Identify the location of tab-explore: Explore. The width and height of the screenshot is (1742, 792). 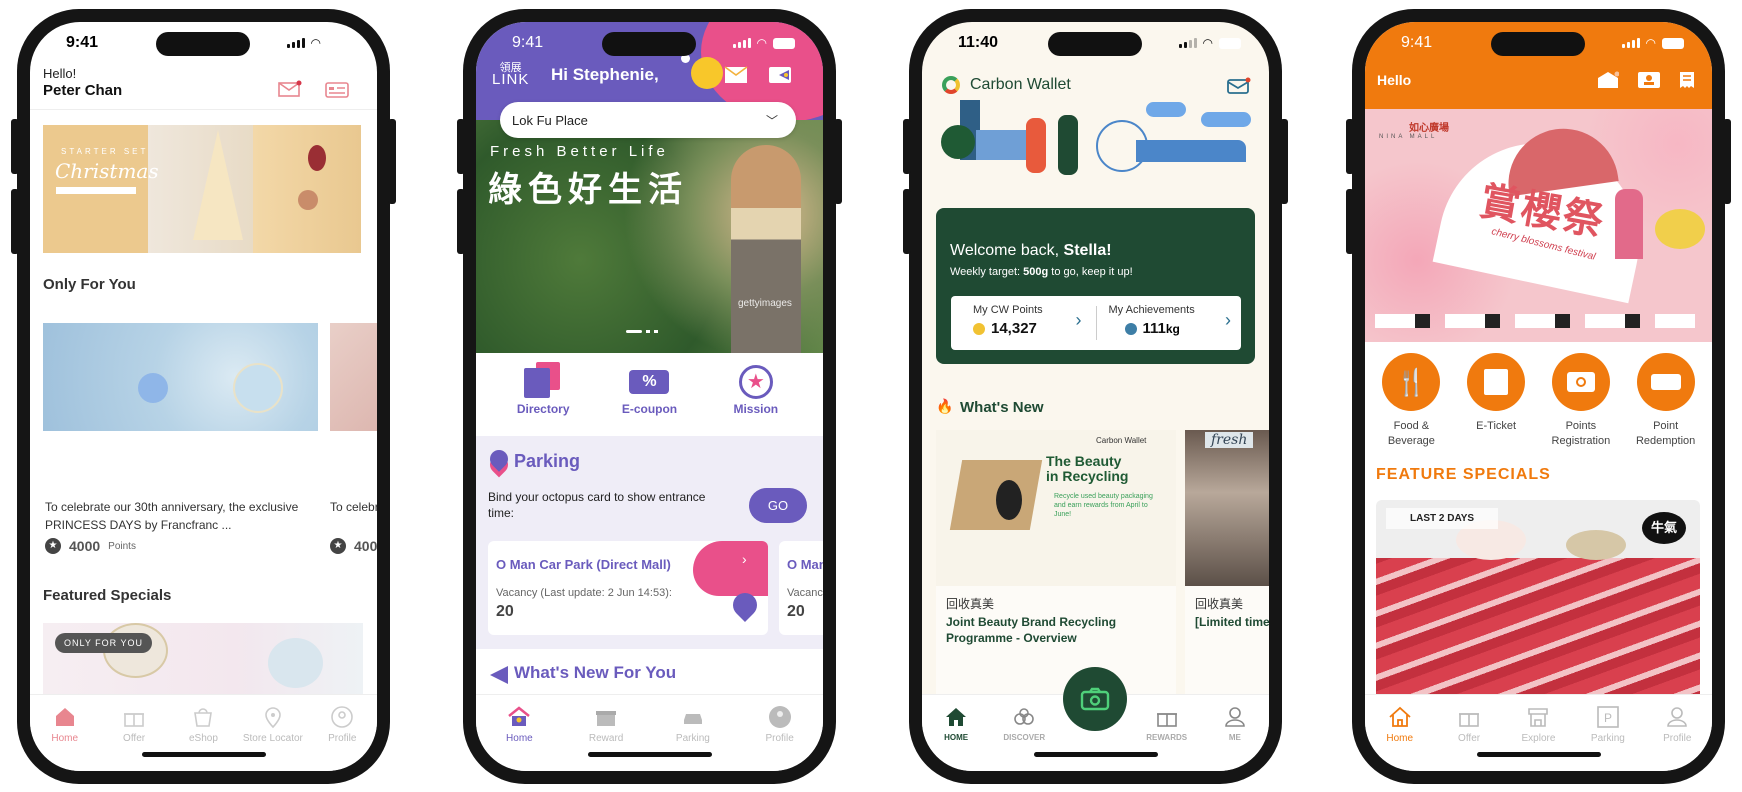
(1538, 738).